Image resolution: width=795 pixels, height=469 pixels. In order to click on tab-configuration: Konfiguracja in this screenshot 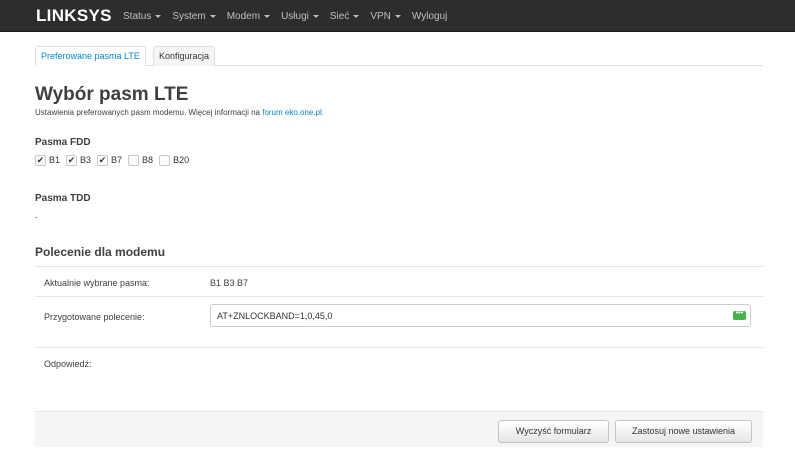, I will do `click(184, 56)`.